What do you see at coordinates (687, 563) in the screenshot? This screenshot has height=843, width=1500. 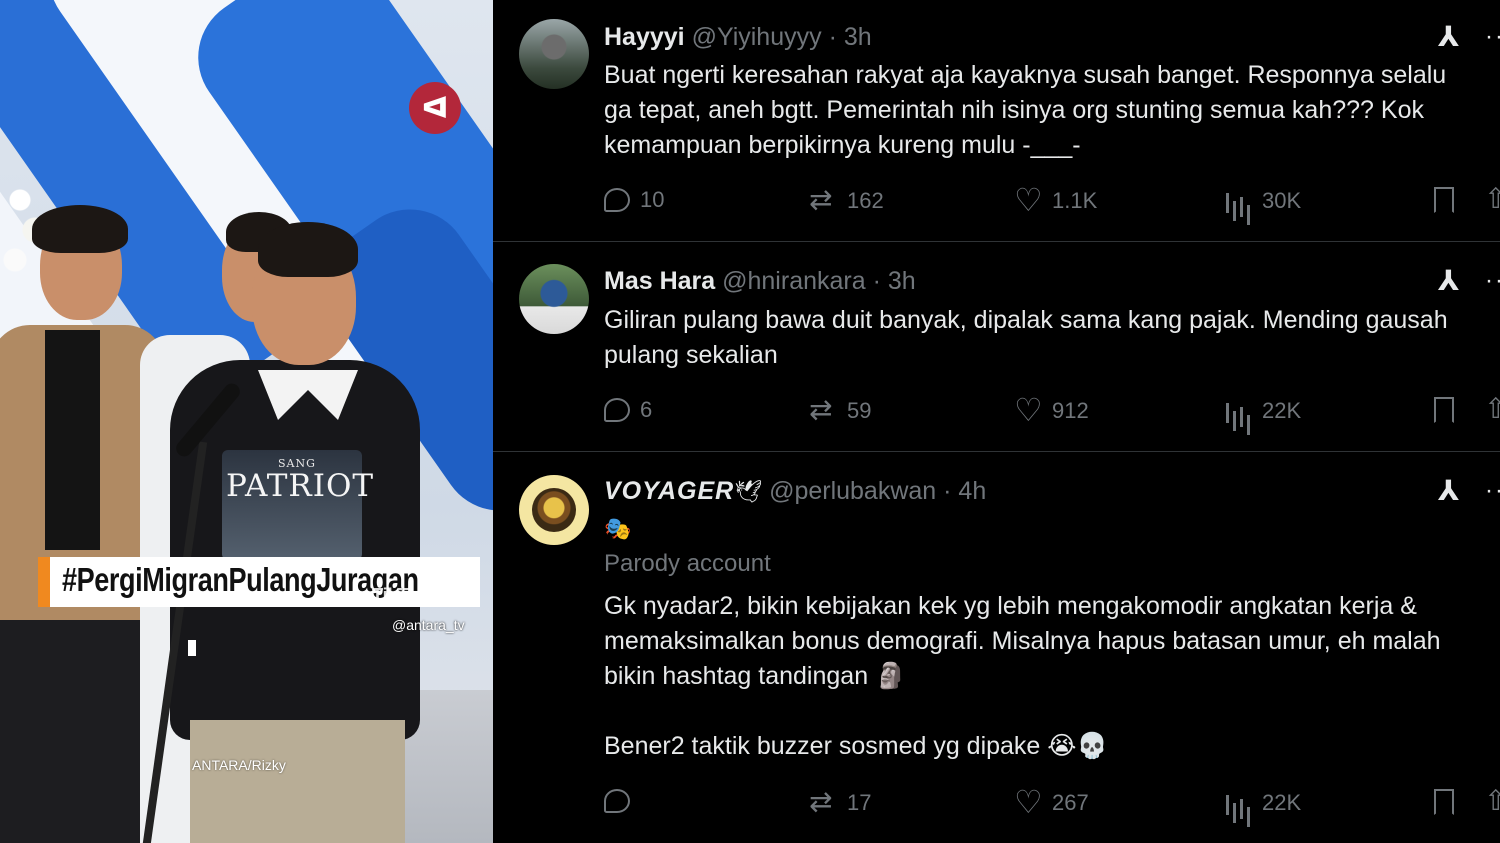 I see `parody-label: Parody account` at bounding box center [687, 563].